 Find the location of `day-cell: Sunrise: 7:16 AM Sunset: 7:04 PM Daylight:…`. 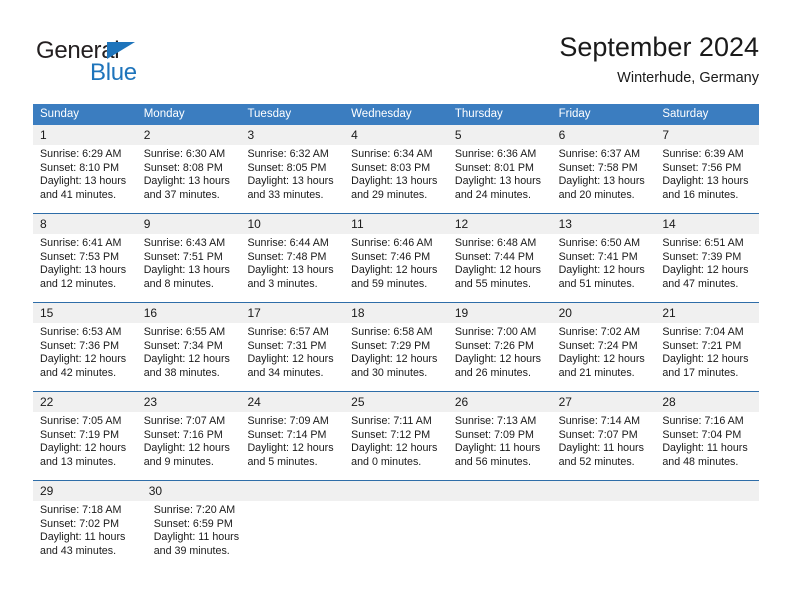

day-cell: Sunrise: 7:16 AM Sunset: 7:04 PM Daylight:… is located at coordinates (707, 446).